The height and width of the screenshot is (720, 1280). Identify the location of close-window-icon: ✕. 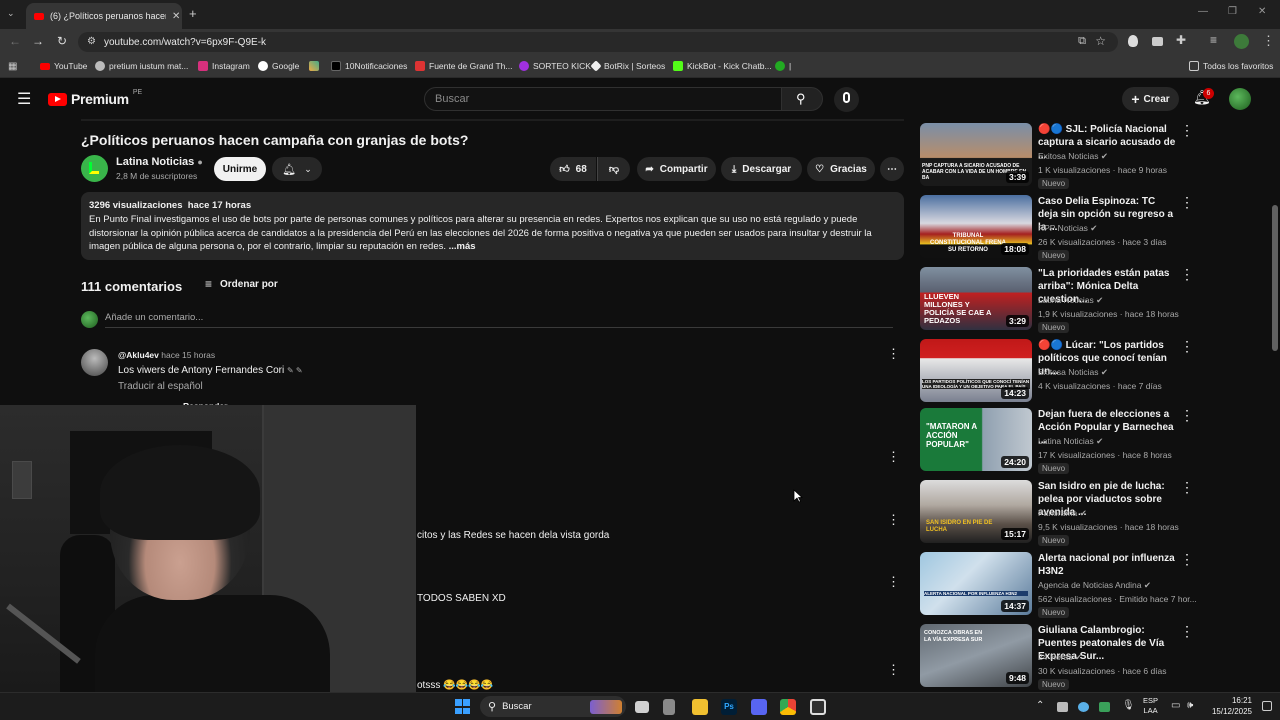
(1262, 11).